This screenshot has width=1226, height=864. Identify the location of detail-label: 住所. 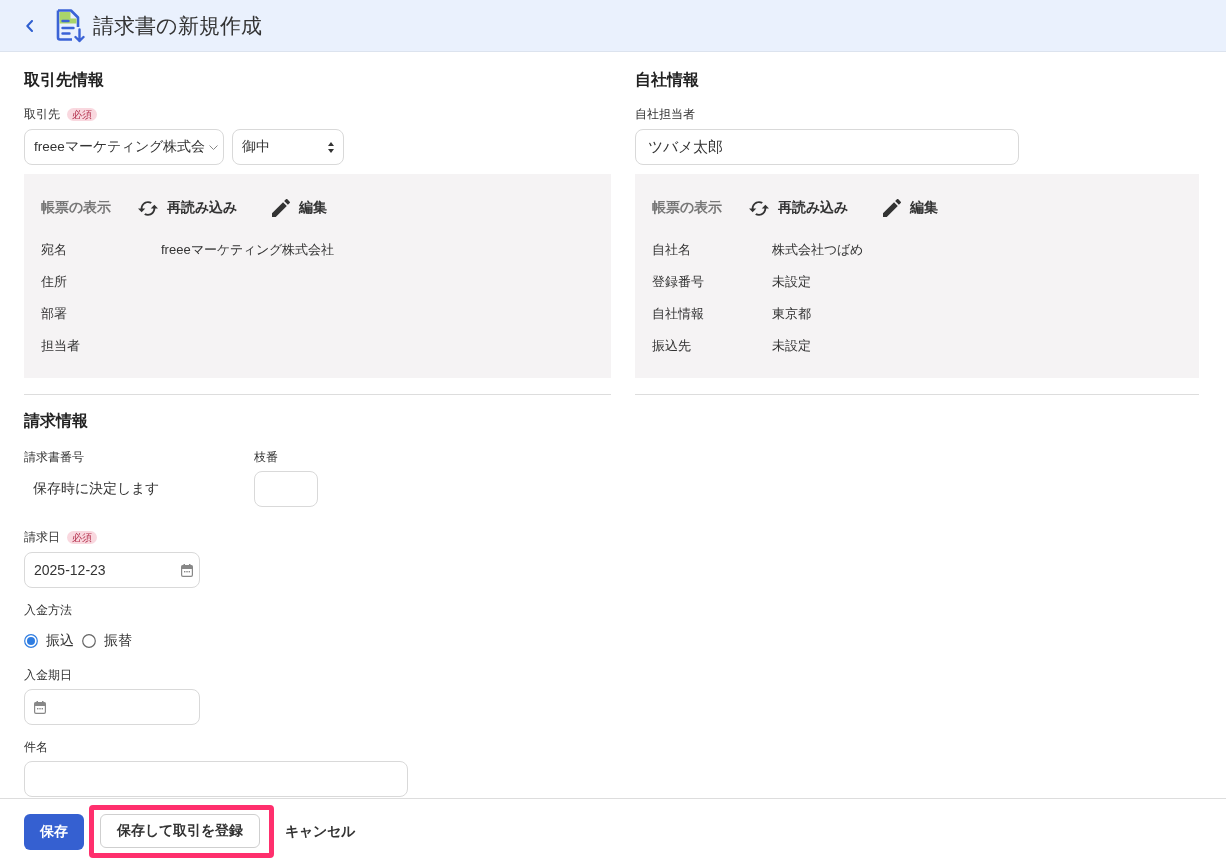
(54, 282).